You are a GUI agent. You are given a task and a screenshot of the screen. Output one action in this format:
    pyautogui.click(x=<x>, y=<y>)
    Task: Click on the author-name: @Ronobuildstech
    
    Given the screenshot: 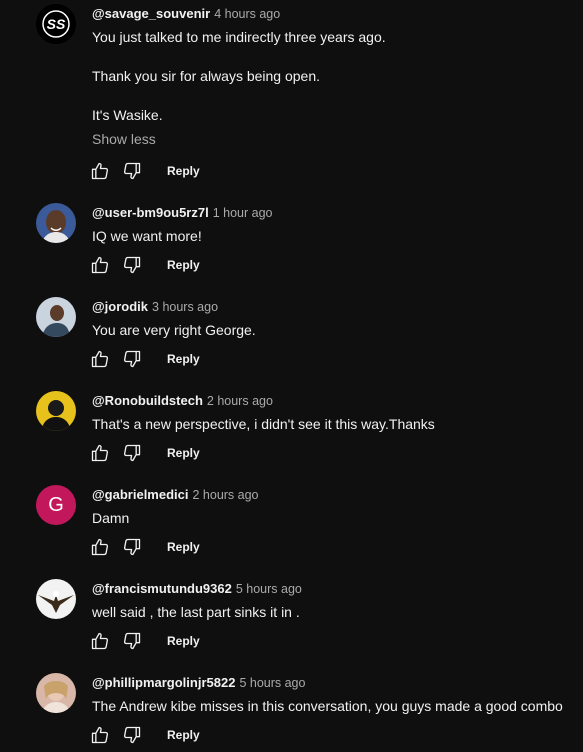 What is the action you would take?
    pyautogui.click(x=147, y=400)
    